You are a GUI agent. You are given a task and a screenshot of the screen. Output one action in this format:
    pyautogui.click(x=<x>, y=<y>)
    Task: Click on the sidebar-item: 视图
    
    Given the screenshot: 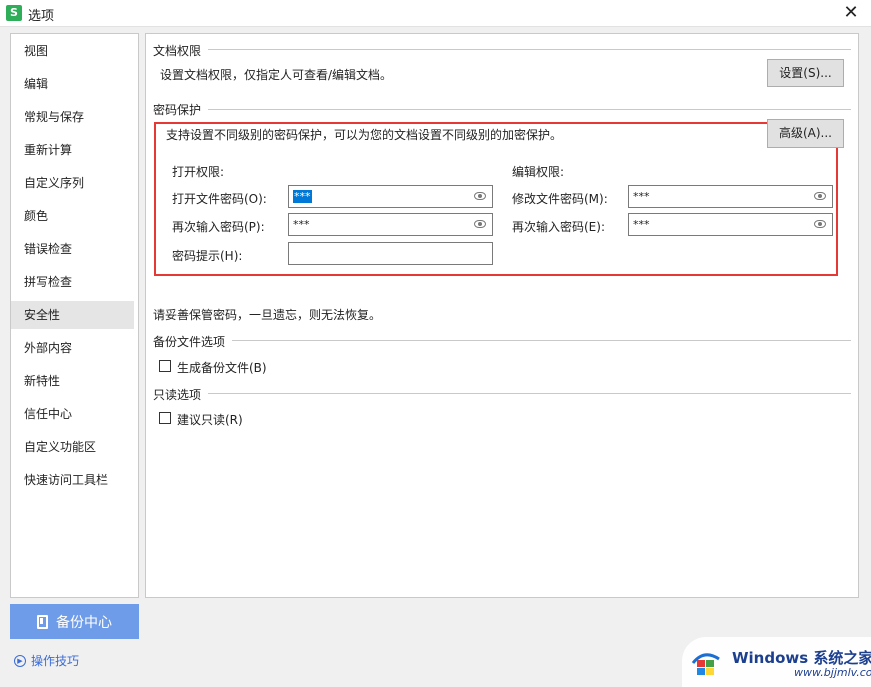 What is the action you would take?
    pyautogui.click(x=72, y=51)
    